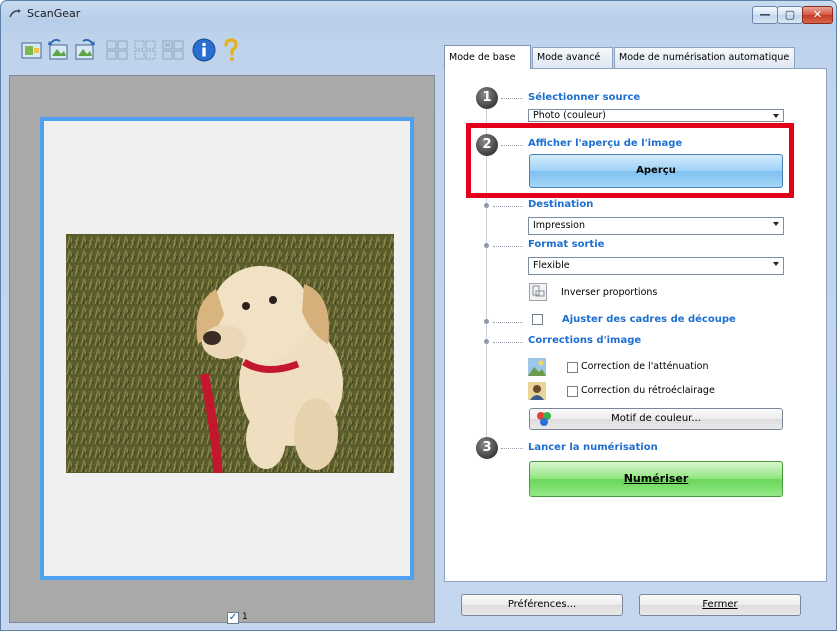  I want to click on destination-label: Destination, so click(561, 204).